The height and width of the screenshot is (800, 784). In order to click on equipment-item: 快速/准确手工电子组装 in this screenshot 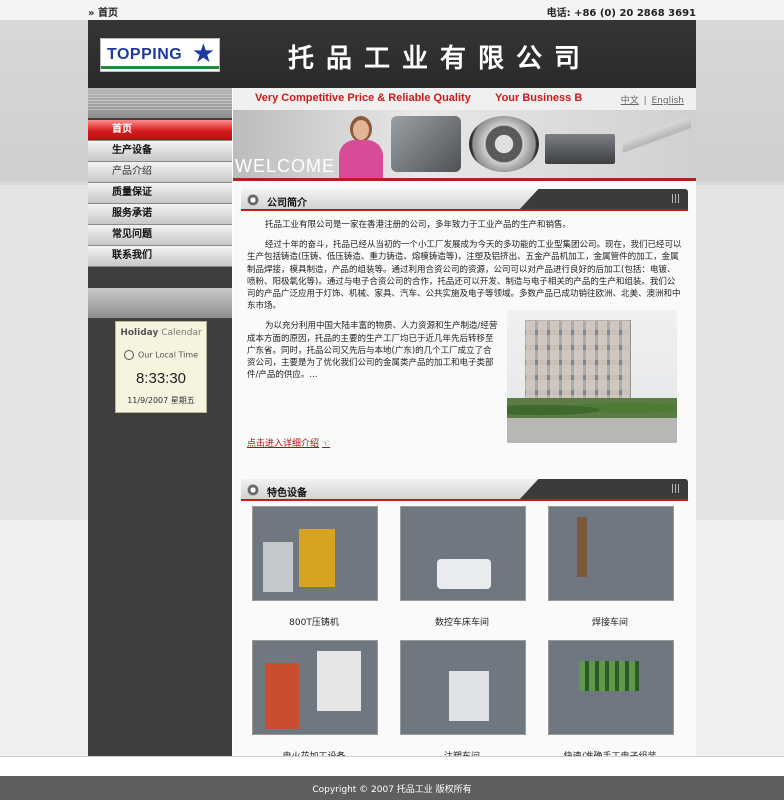, I will do `click(611, 701)`.